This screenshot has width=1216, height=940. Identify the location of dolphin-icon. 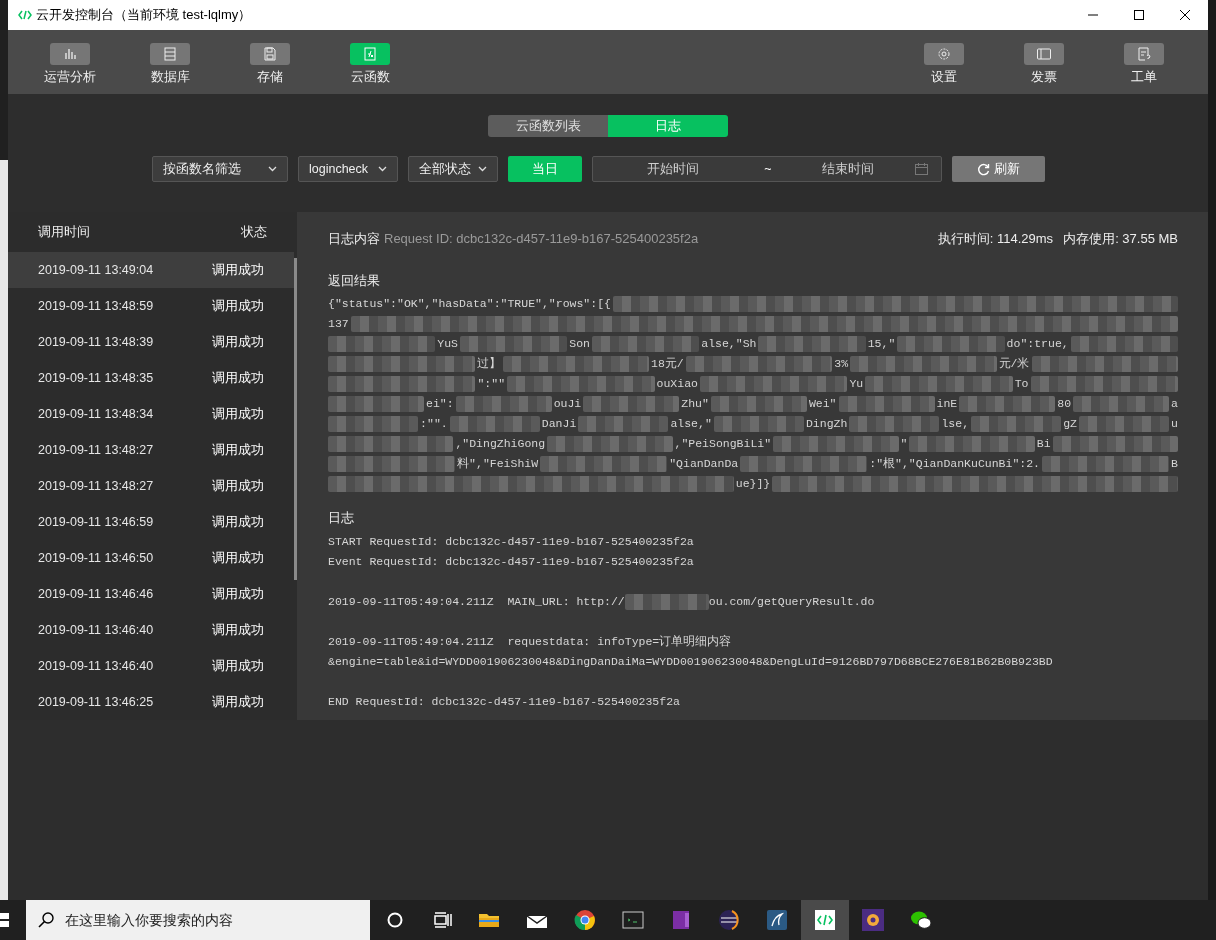
(777, 920).